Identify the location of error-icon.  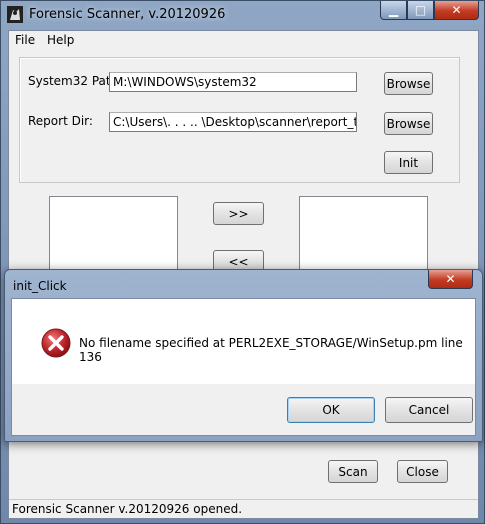
(56, 343).